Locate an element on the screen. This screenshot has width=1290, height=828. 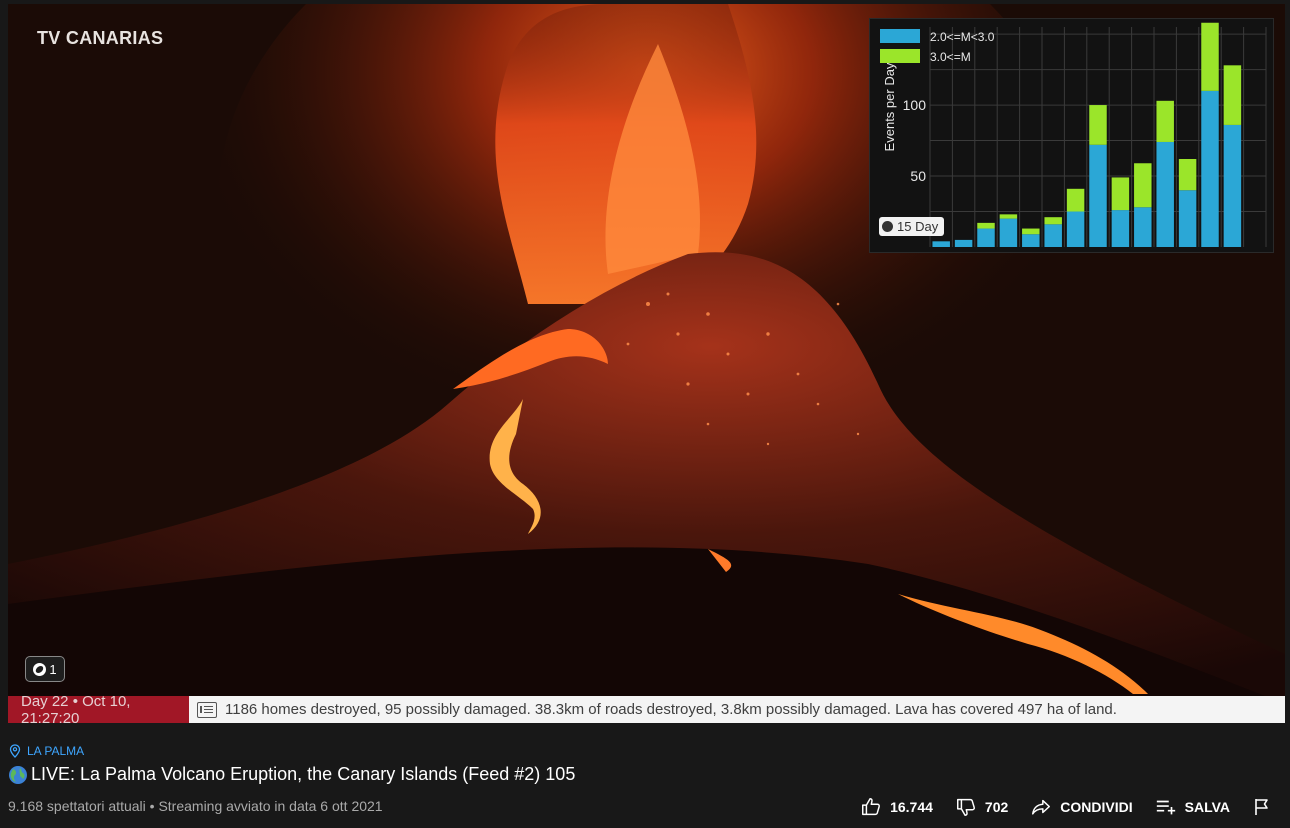
share-button: CONDIVIDI is located at coordinates (1081, 807).